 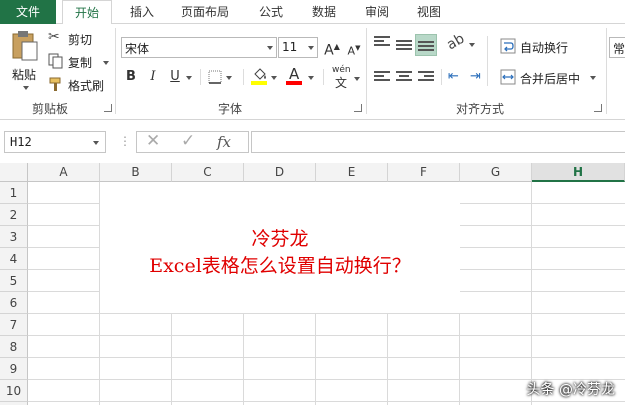 What do you see at coordinates (55, 142) in the screenshot?
I see `name-box: H12` at bounding box center [55, 142].